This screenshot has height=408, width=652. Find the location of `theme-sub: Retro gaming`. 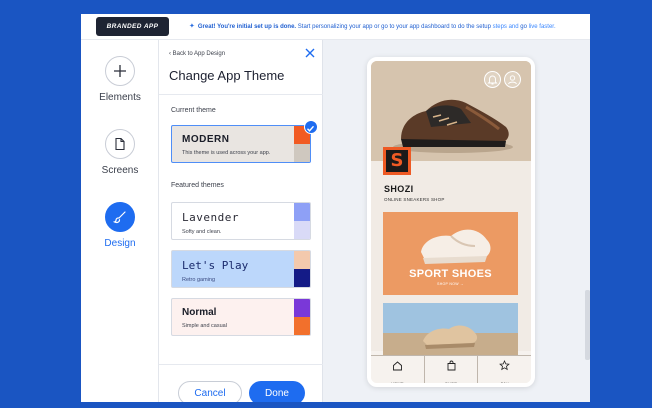

theme-sub: Retro gaming is located at coordinates (199, 280).